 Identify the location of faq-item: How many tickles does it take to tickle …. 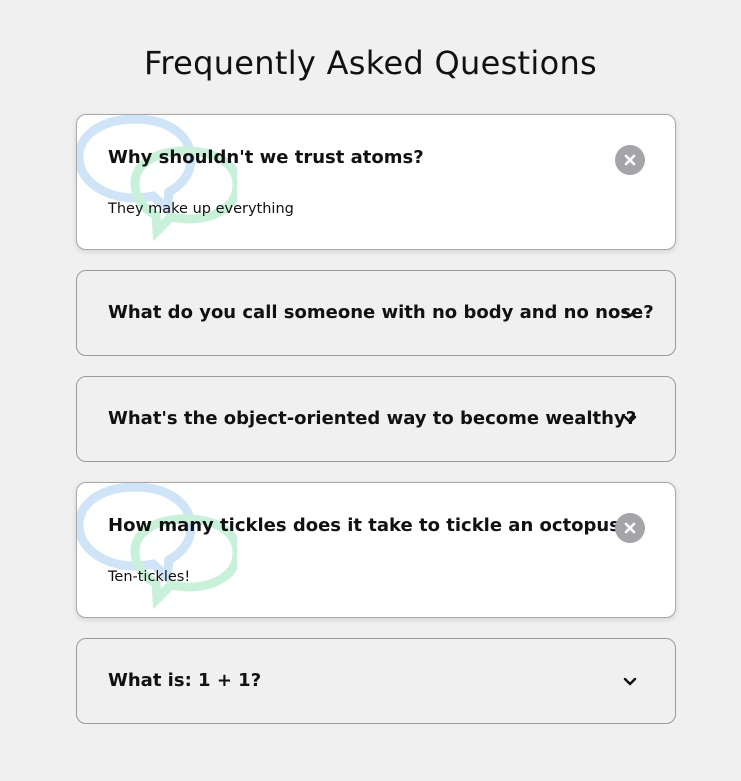
(376, 550).